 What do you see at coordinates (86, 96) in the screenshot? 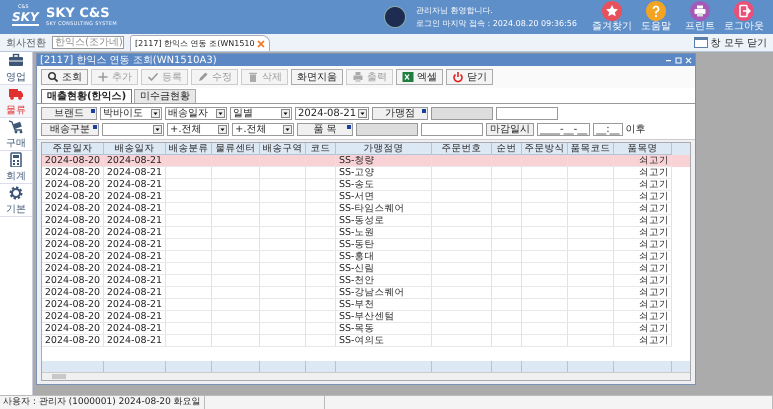
I see `tab: 매출현황(한익스)` at bounding box center [86, 96].